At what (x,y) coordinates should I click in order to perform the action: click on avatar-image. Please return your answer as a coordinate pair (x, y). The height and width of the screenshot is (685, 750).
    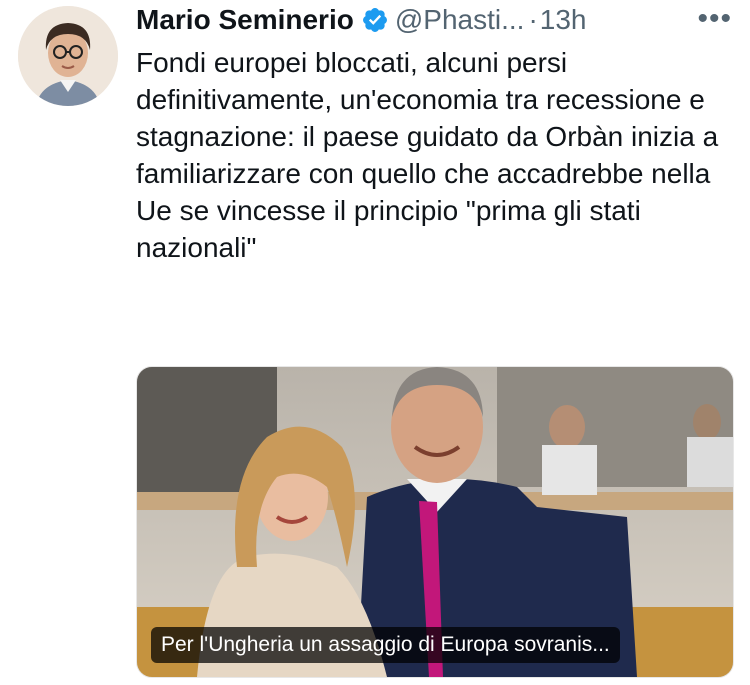
    Looking at the image, I should click on (68, 56).